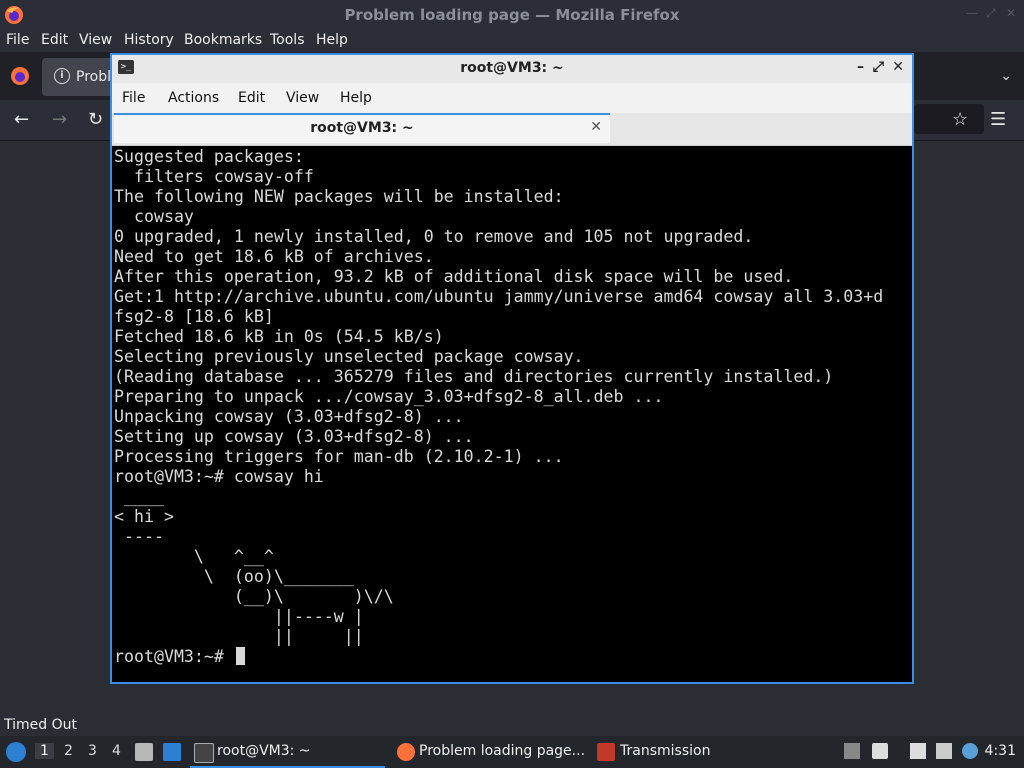  What do you see at coordinates (918, 751) in the screenshot?
I see `clipboard-icon` at bounding box center [918, 751].